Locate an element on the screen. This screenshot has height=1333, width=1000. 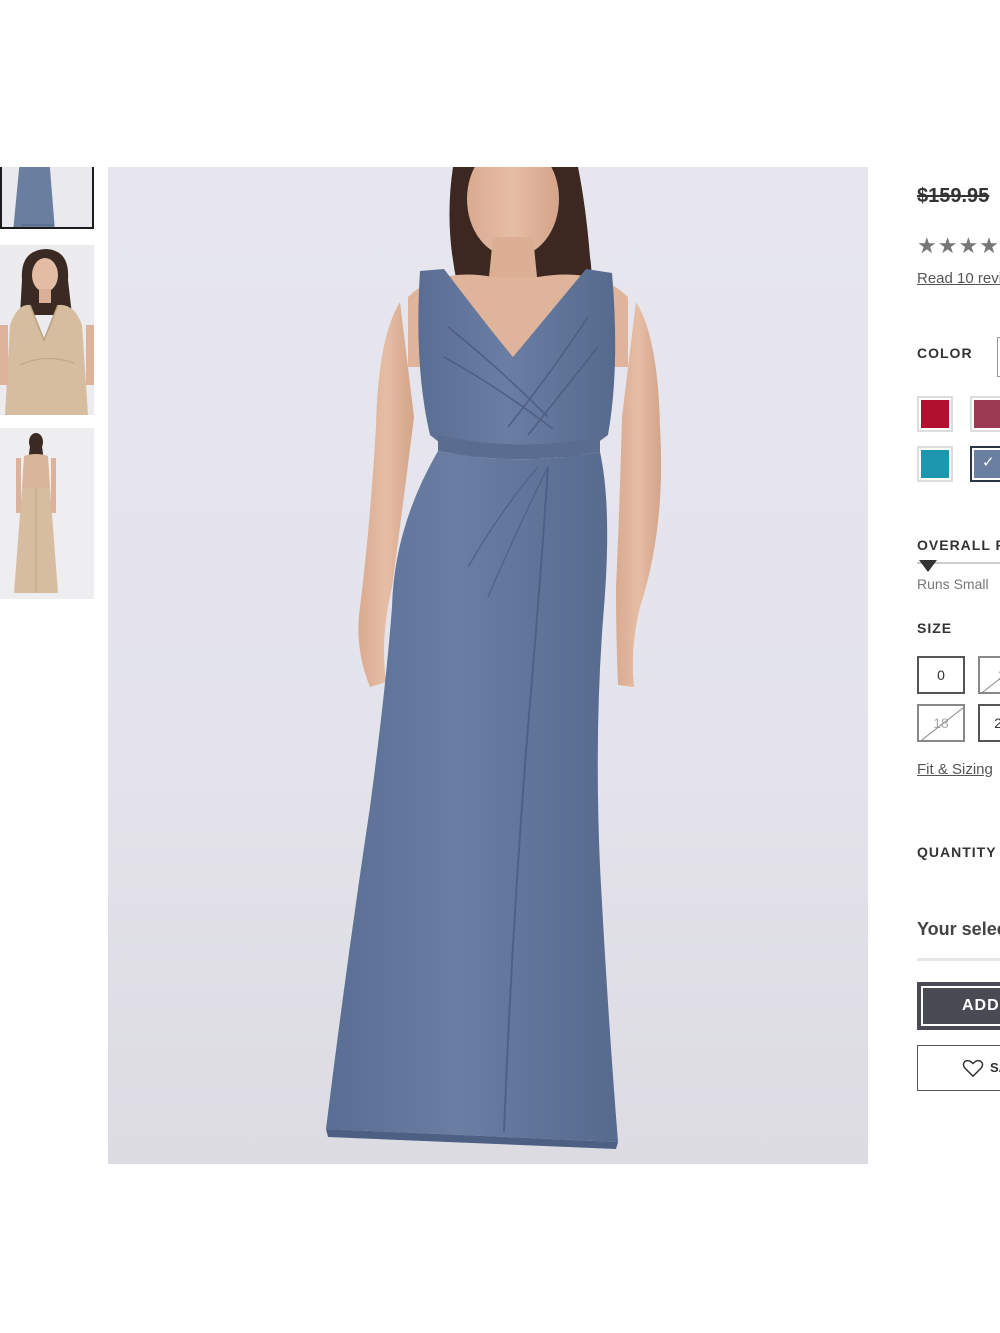
color-label: COLOR is located at coordinates (945, 353).